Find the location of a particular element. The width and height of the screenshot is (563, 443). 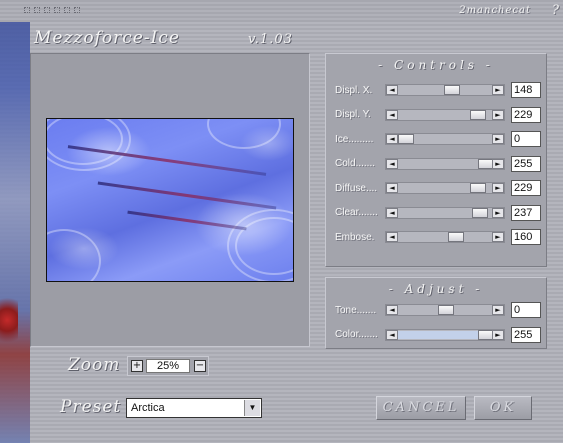

adjust-panel-title: - Adjust - is located at coordinates (436, 289).